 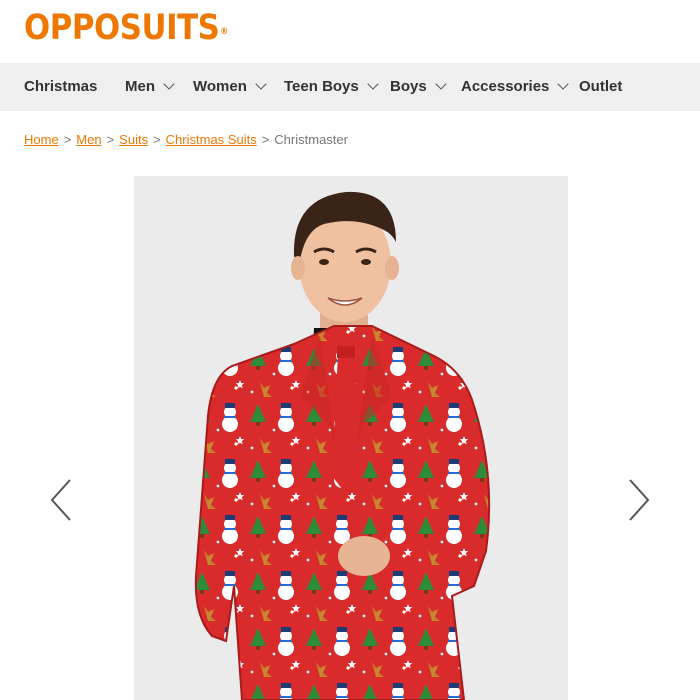 I want to click on nav-item-label: Teen Boys, so click(x=321, y=86).